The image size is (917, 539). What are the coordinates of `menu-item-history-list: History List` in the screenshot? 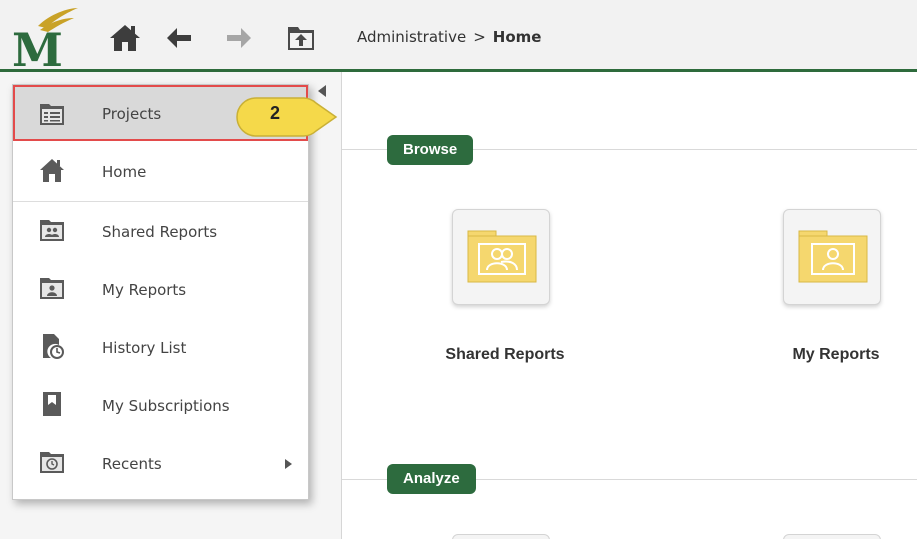 It's located at (160, 348).